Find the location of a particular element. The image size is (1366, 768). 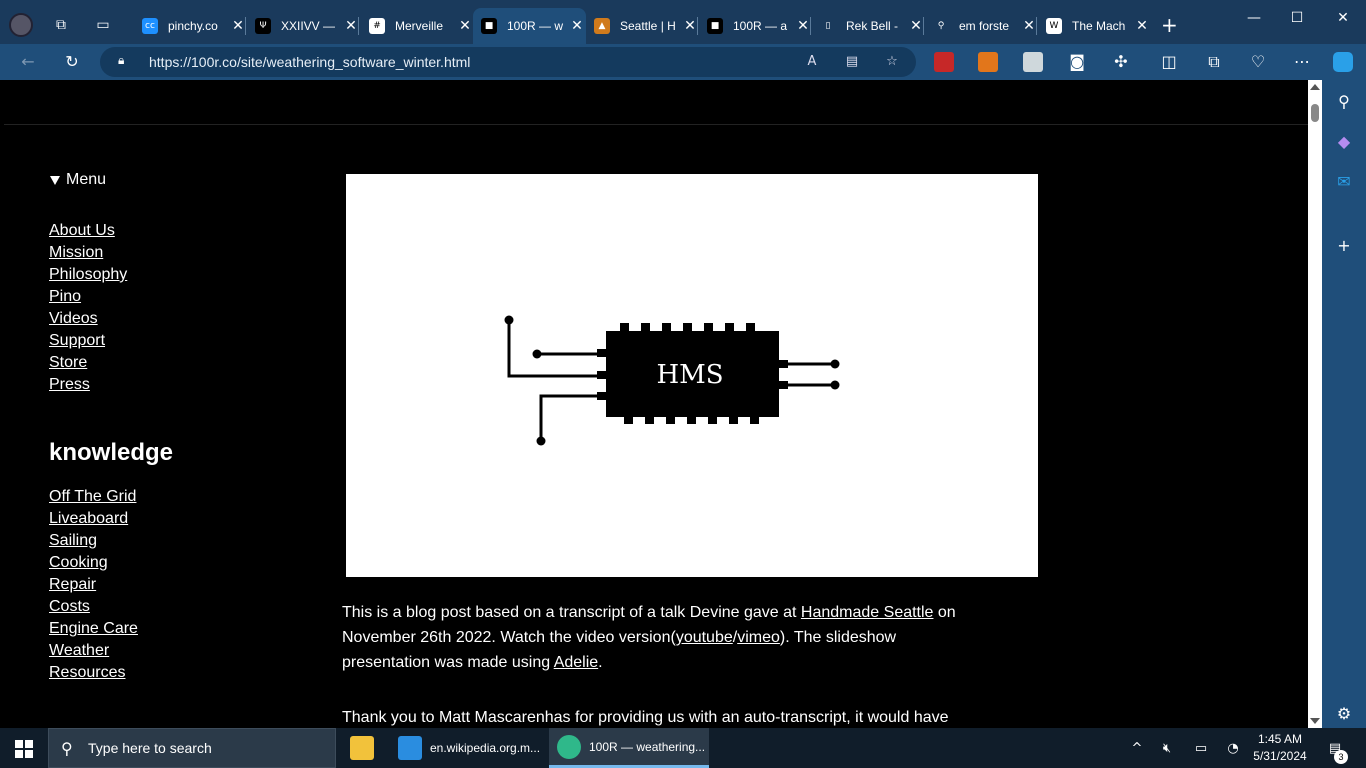

outlook-icon: ✉ is located at coordinates (1344, 182).